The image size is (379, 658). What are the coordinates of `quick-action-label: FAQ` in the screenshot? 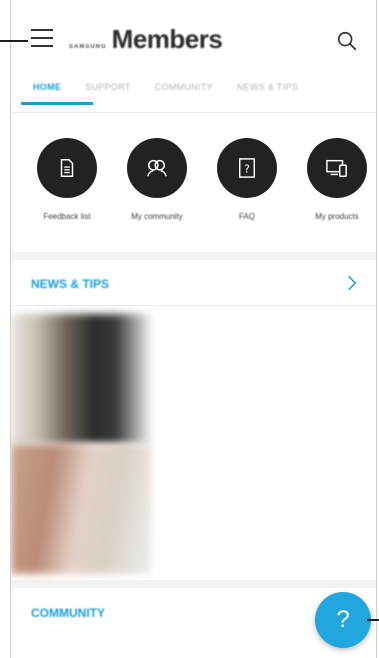 It's located at (246, 216).